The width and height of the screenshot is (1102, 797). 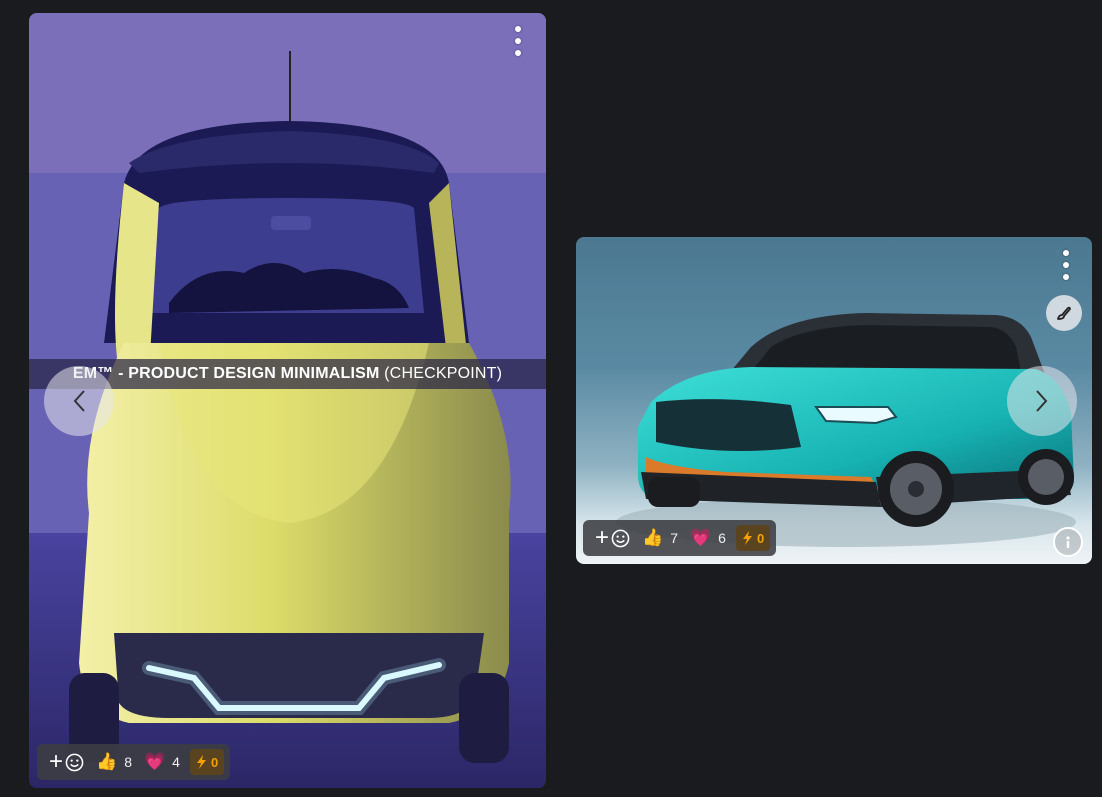 I want to click on info-icon, so click(x=1068, y=542).